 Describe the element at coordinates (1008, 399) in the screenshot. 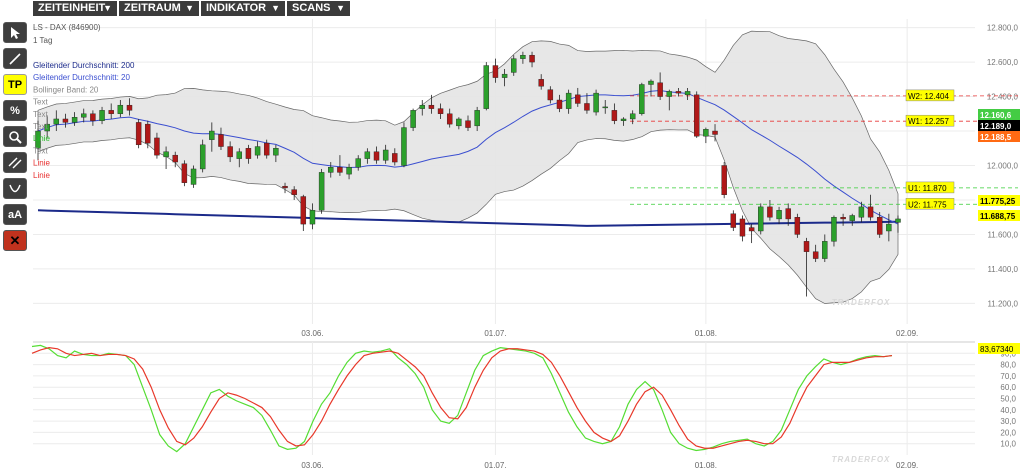

I see `osc-y-tick-label: 50,0` at that location.